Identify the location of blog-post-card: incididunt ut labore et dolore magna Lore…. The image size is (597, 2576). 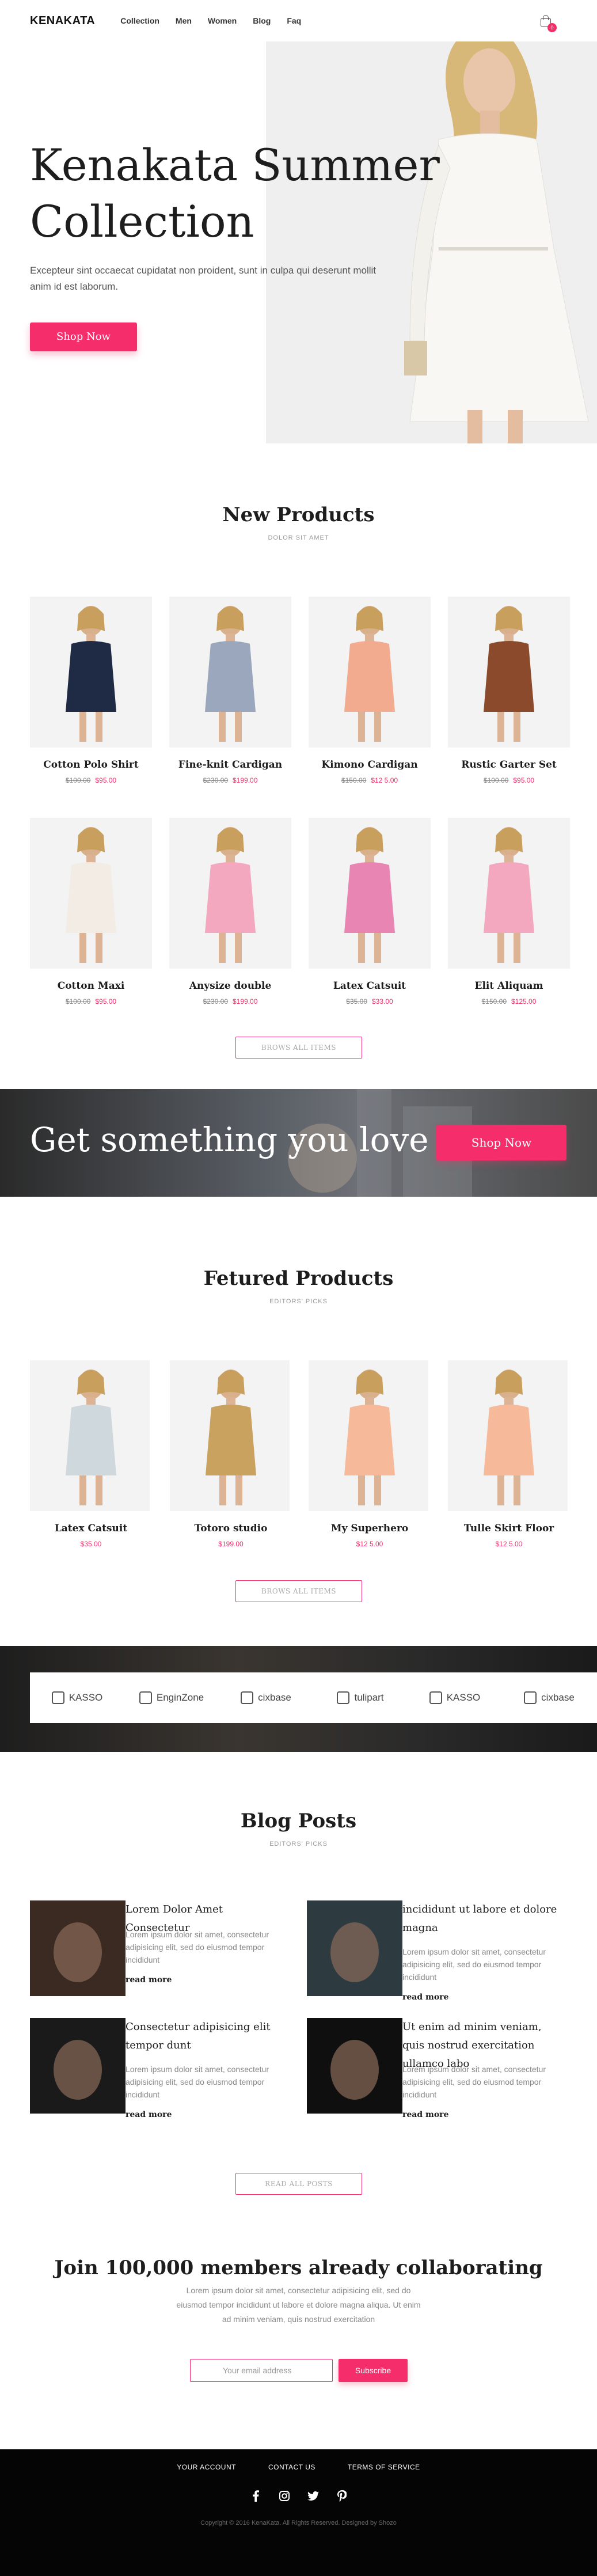
(436, 1951).